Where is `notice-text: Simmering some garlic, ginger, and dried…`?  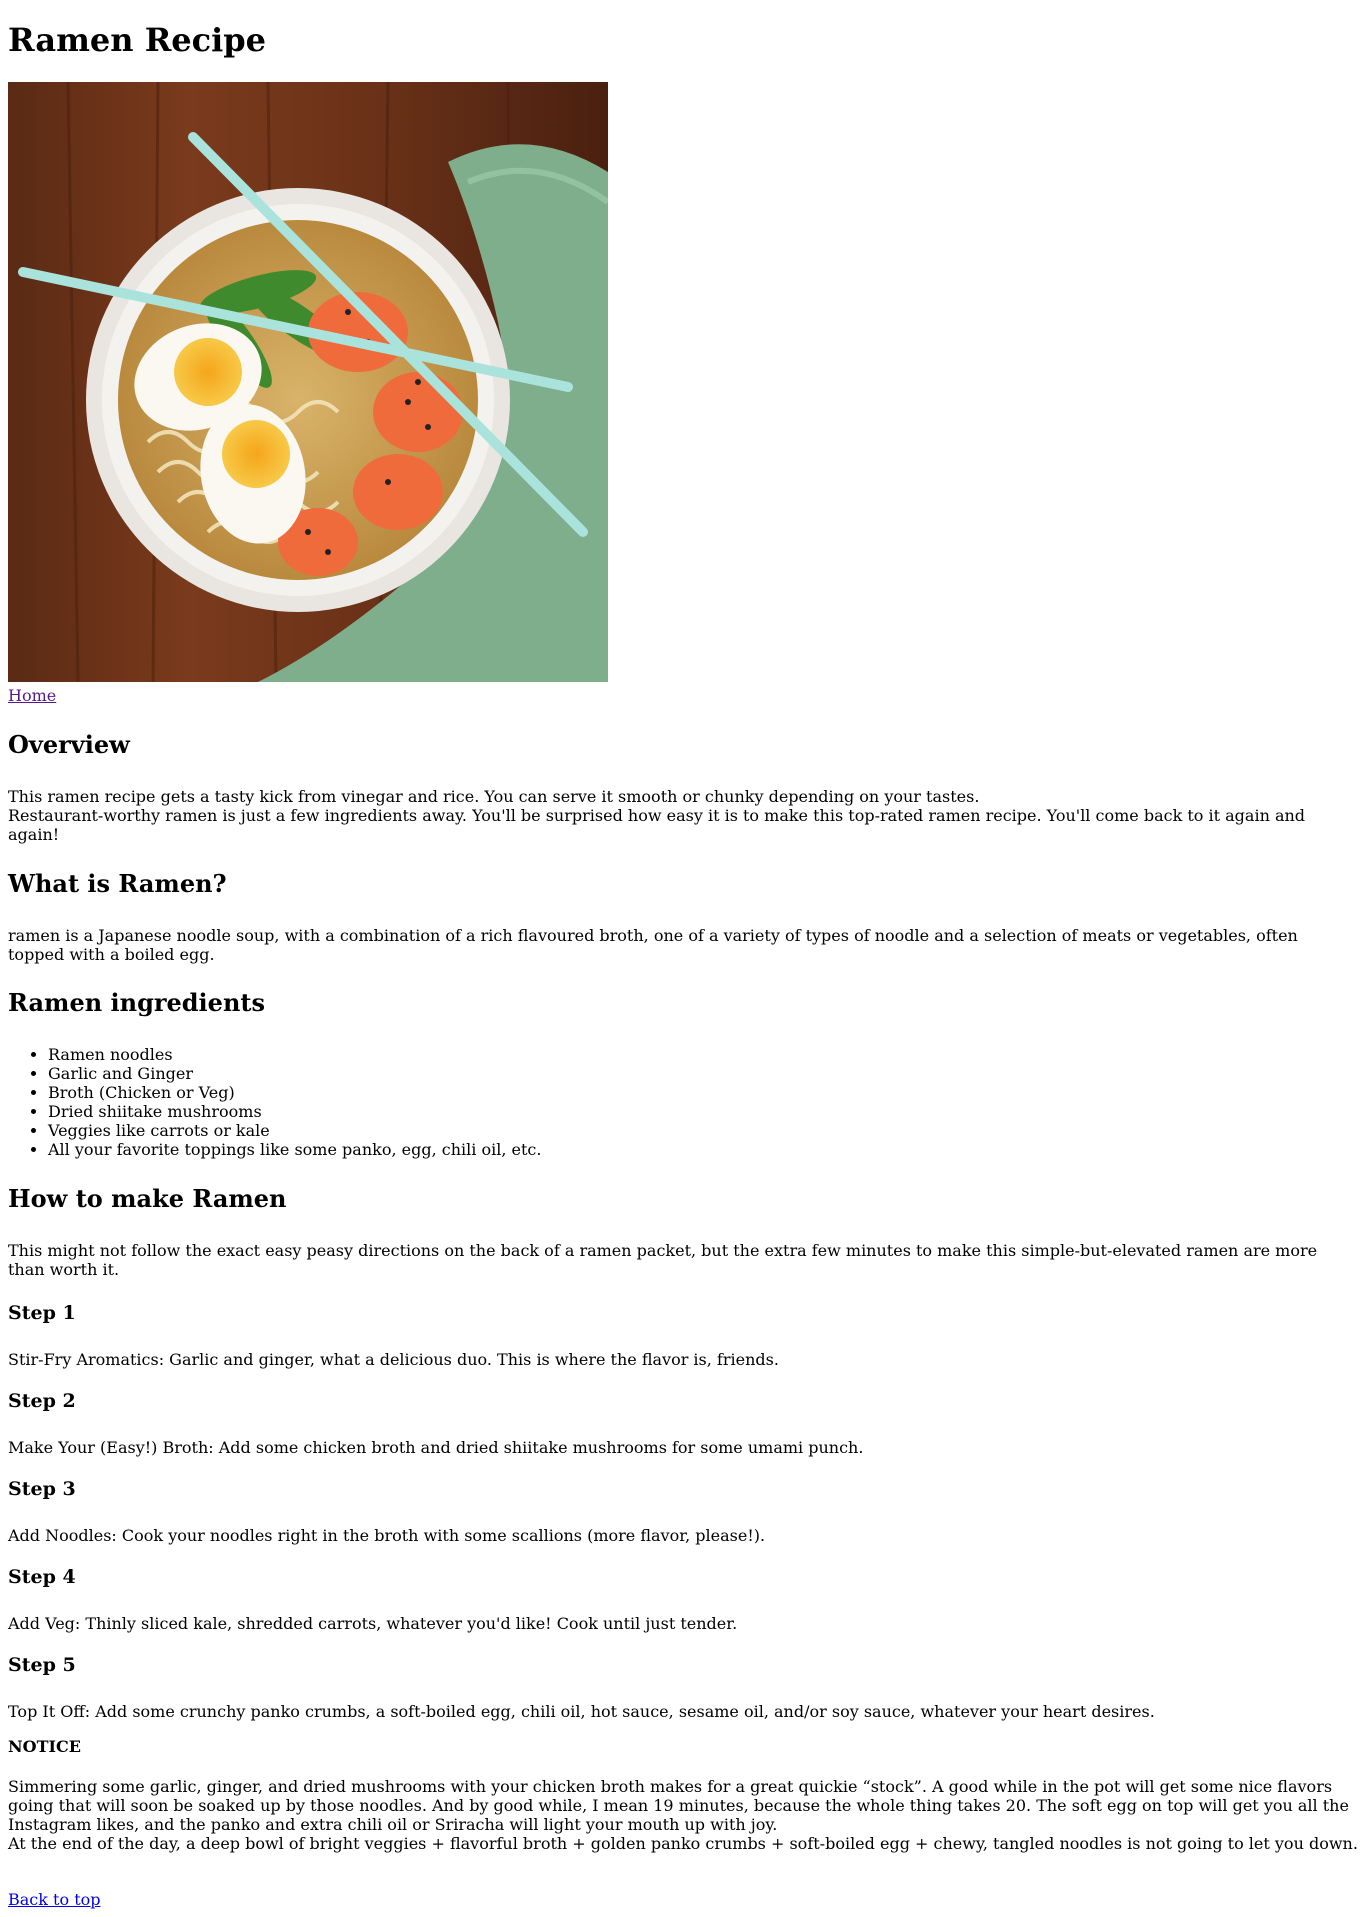 notice-text: Simmering some garlic, ginger, and dried… is located at coordinates (685, 1815).